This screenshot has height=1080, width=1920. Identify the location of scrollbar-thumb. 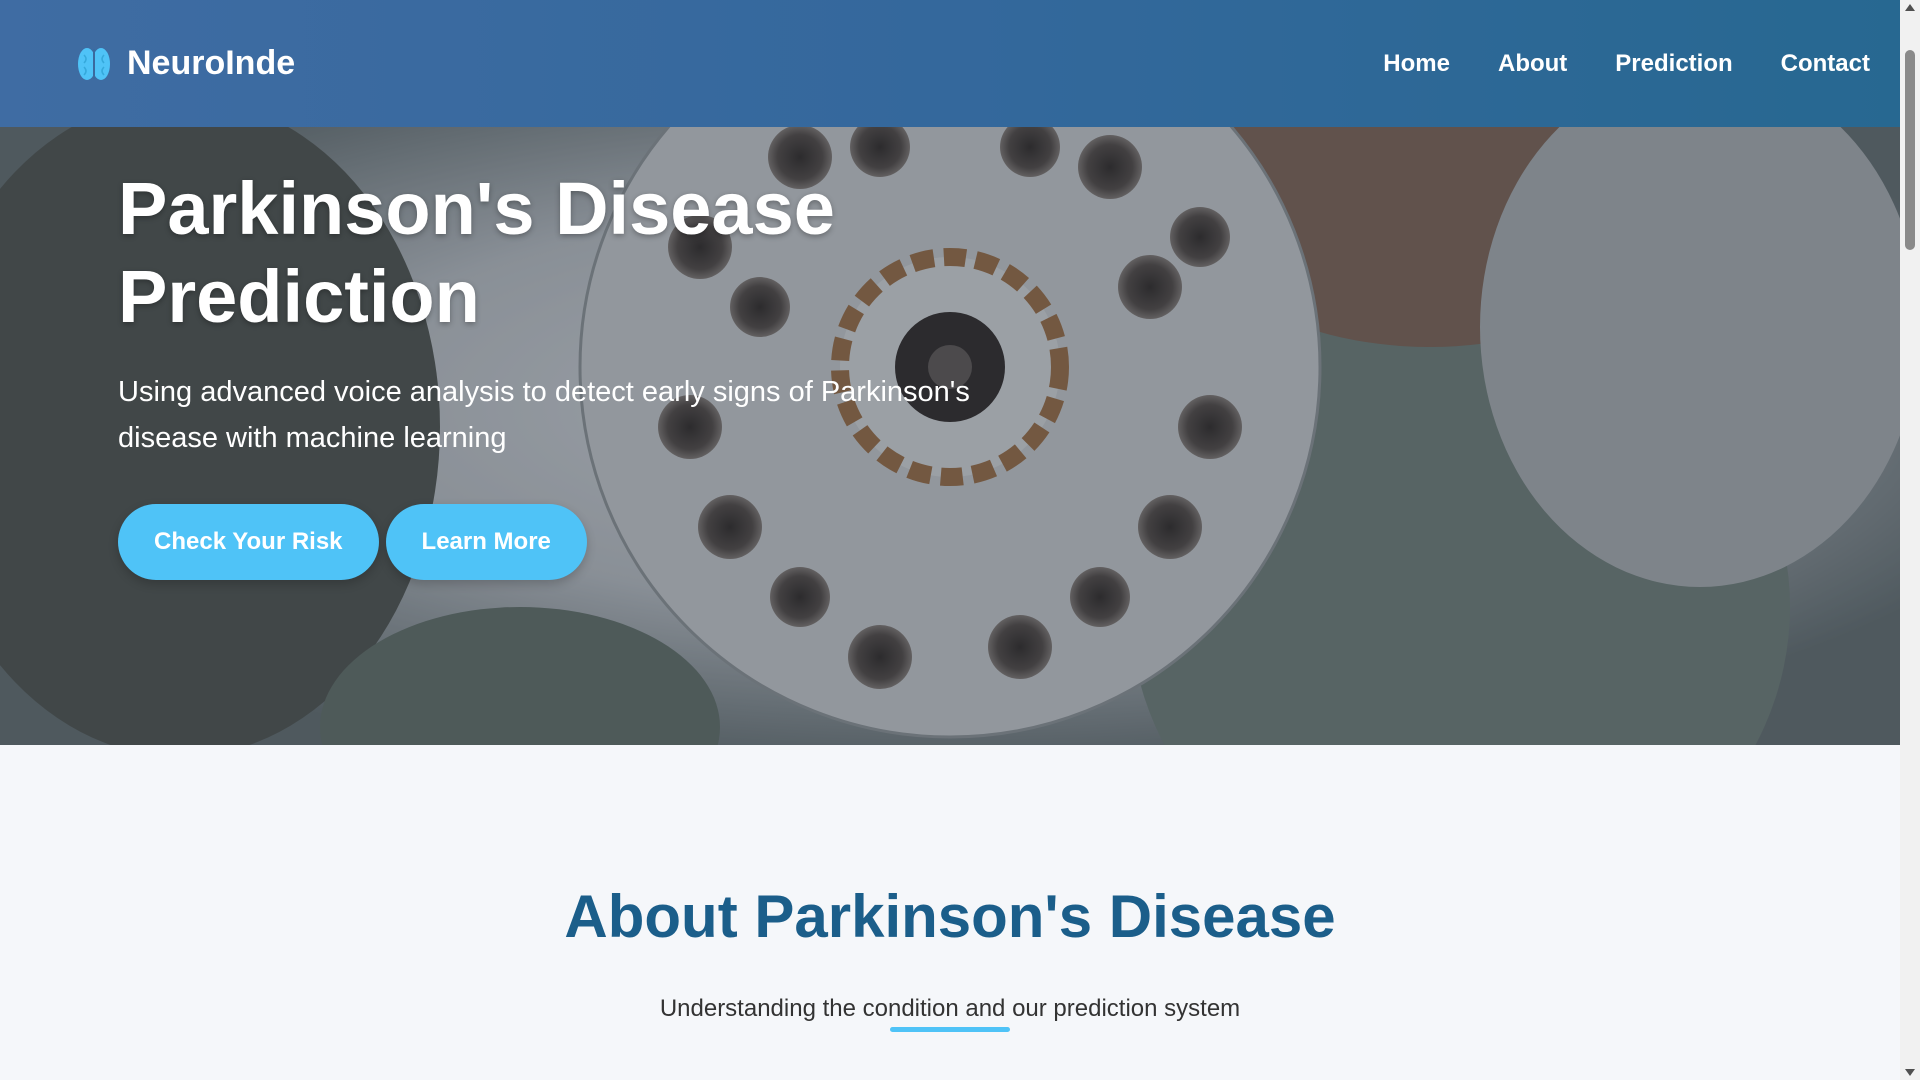
(1910, 150).